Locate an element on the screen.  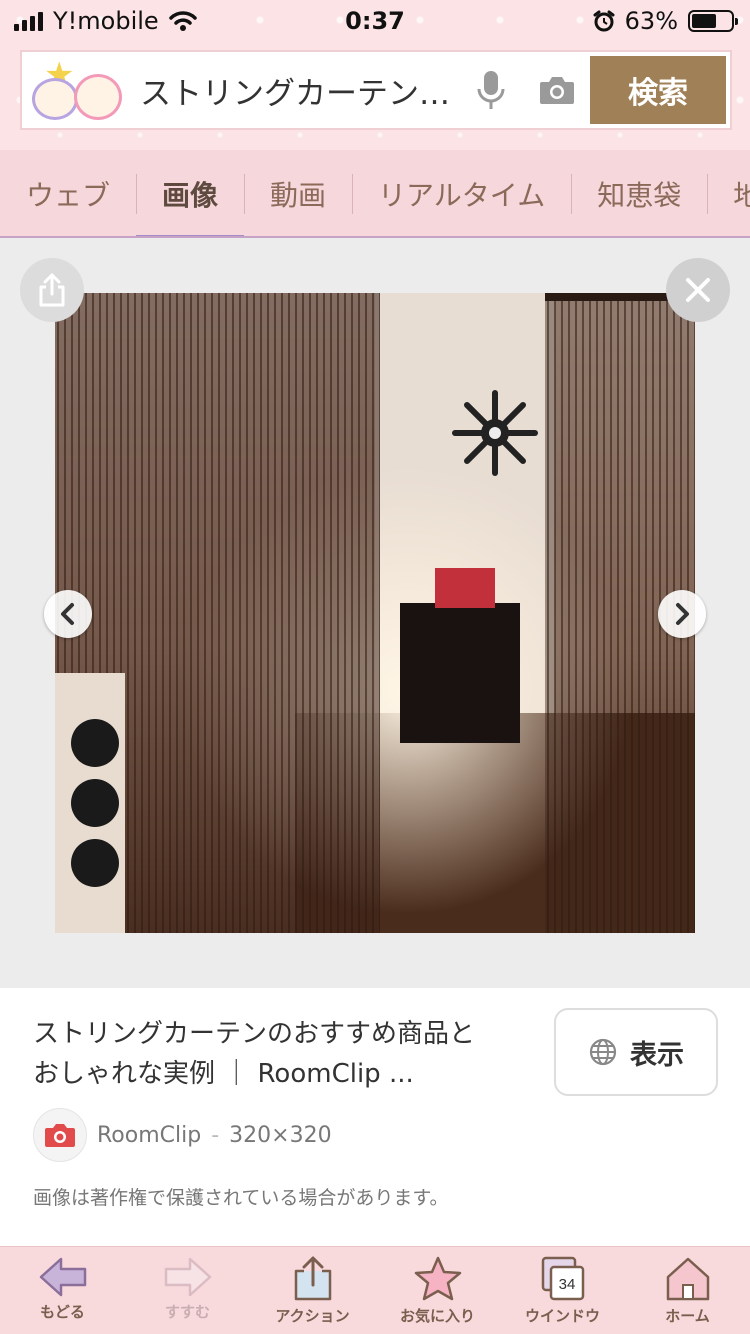
tab-map: 地図 is located at coordinates (728, 193).